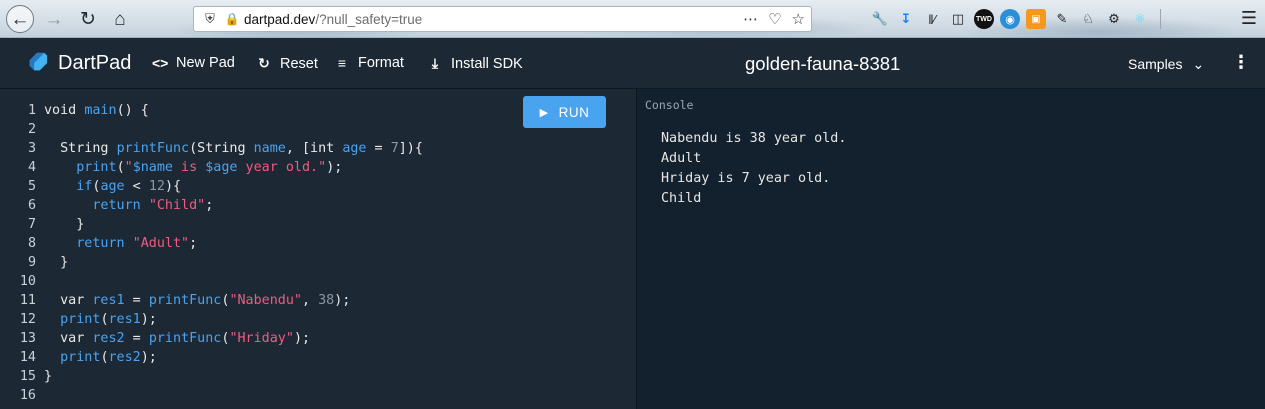 Image resolution: width=1265 pixels, height=409 pixels. I want to click on twd-icon: TWD, so click(984, 19).